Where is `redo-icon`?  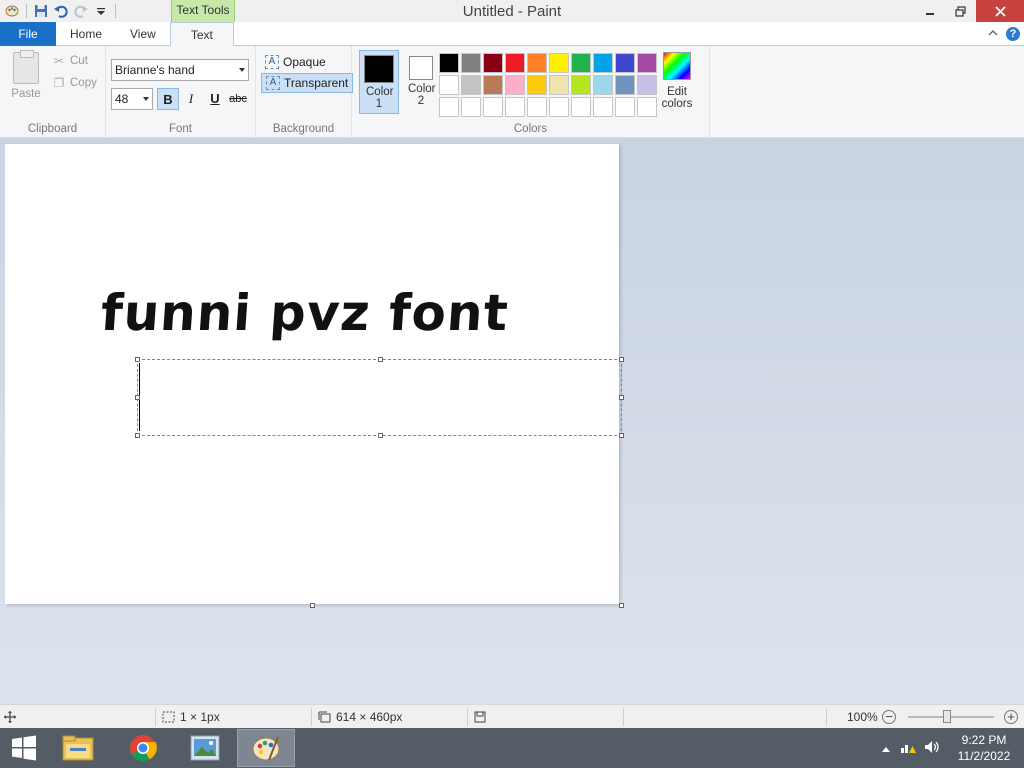
redo-icon is located at coordinates (81, 11).